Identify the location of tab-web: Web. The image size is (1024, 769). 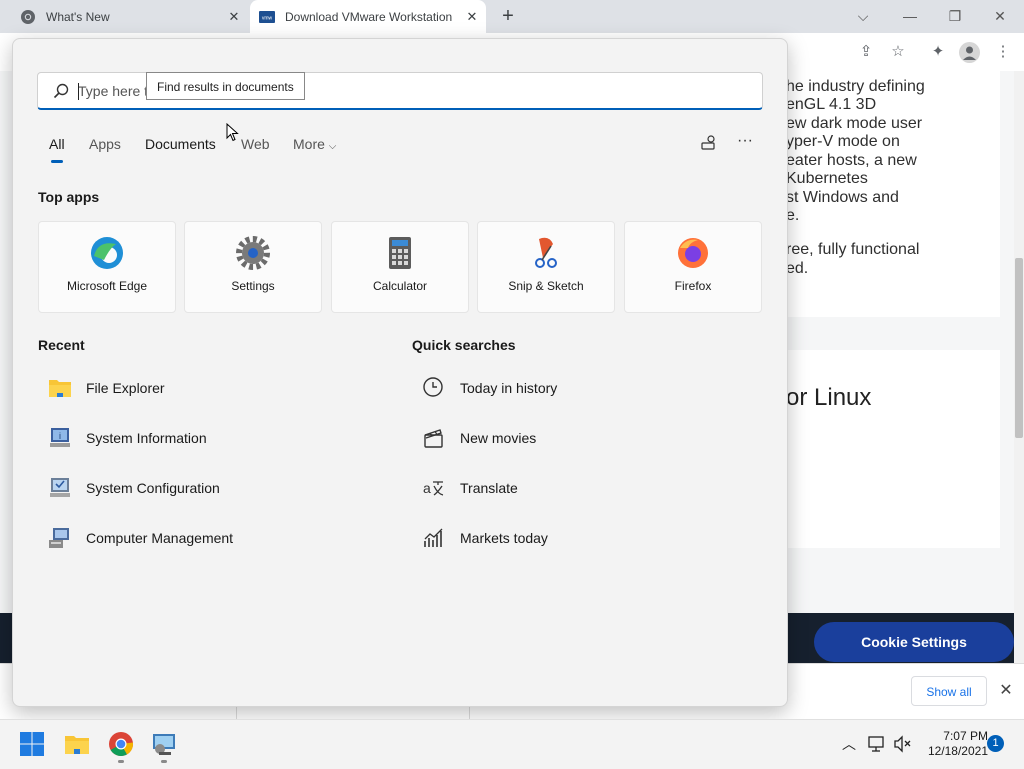
(255, 144).